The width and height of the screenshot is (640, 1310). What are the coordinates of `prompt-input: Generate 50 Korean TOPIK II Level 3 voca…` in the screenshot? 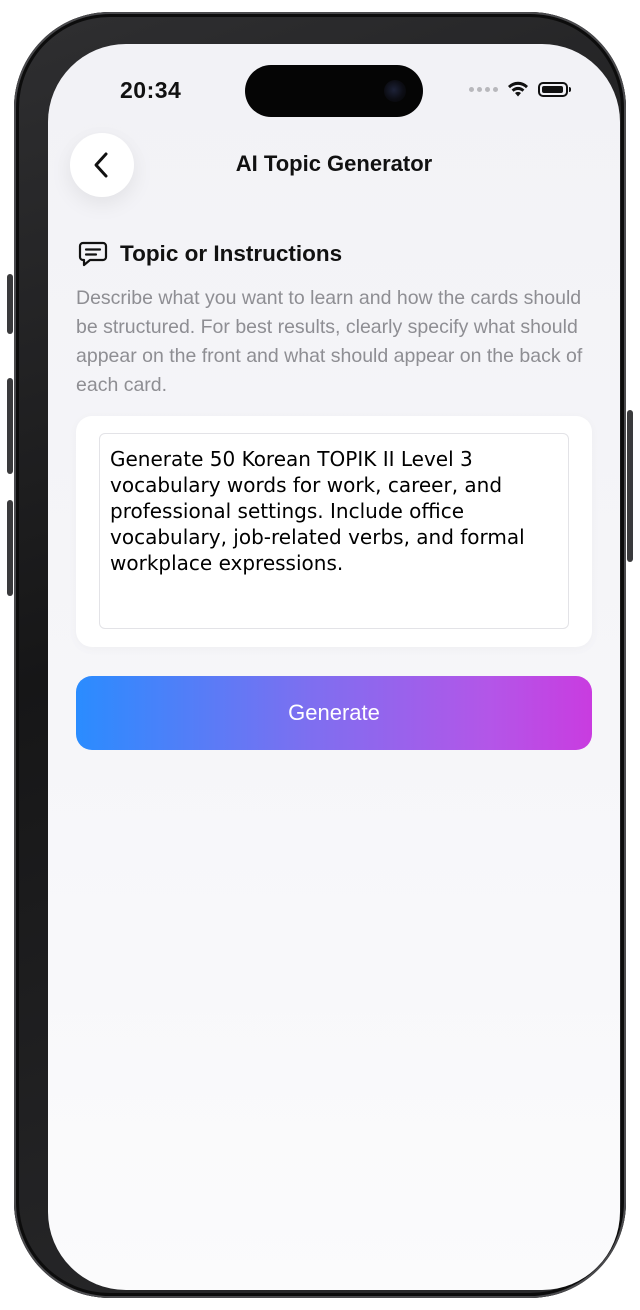 It's located at (334, 531).